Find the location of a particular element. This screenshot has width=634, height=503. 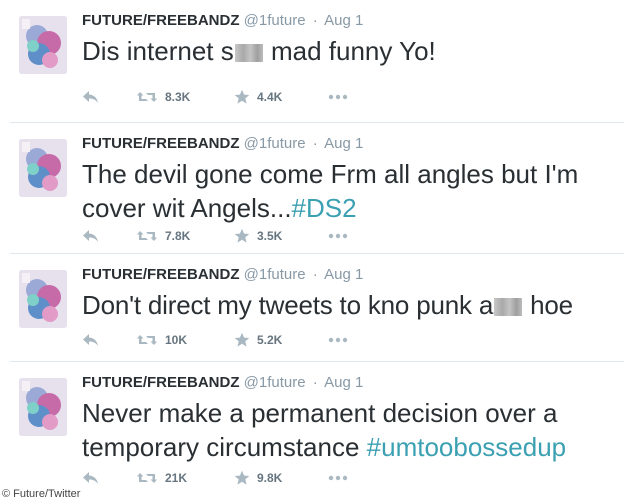

tweet-text-part: mad funny Yo! is located at coordinates (353, 51).